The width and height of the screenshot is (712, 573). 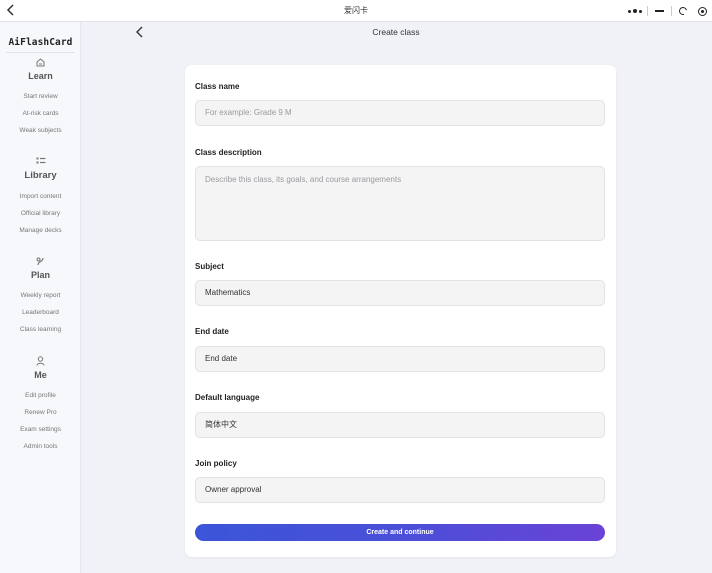 I want to click on chevron-left-icon, so click(x=139, y=32).